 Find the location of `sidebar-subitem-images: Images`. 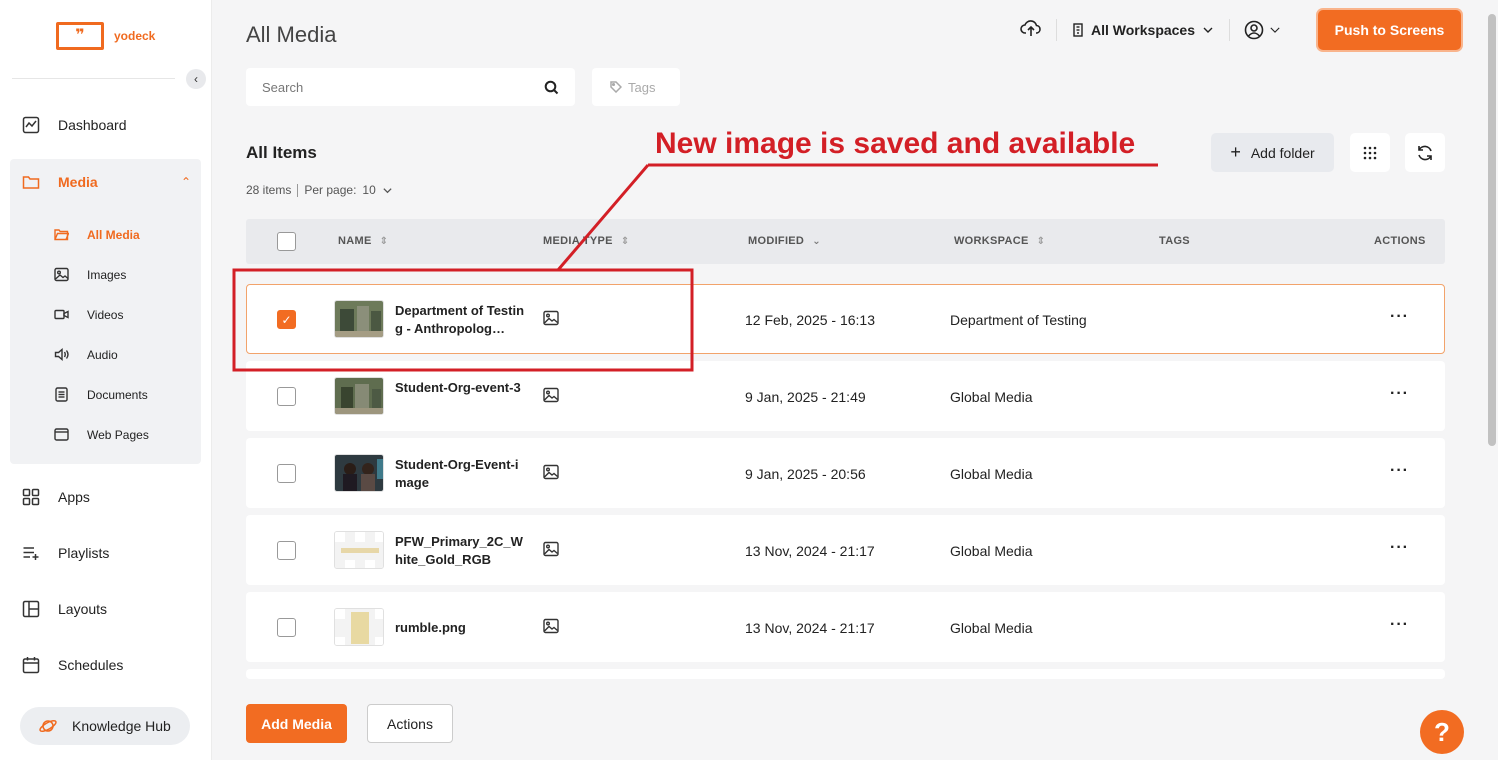

sidebar-subitem-images: Images is located at coordinates (90, 274).